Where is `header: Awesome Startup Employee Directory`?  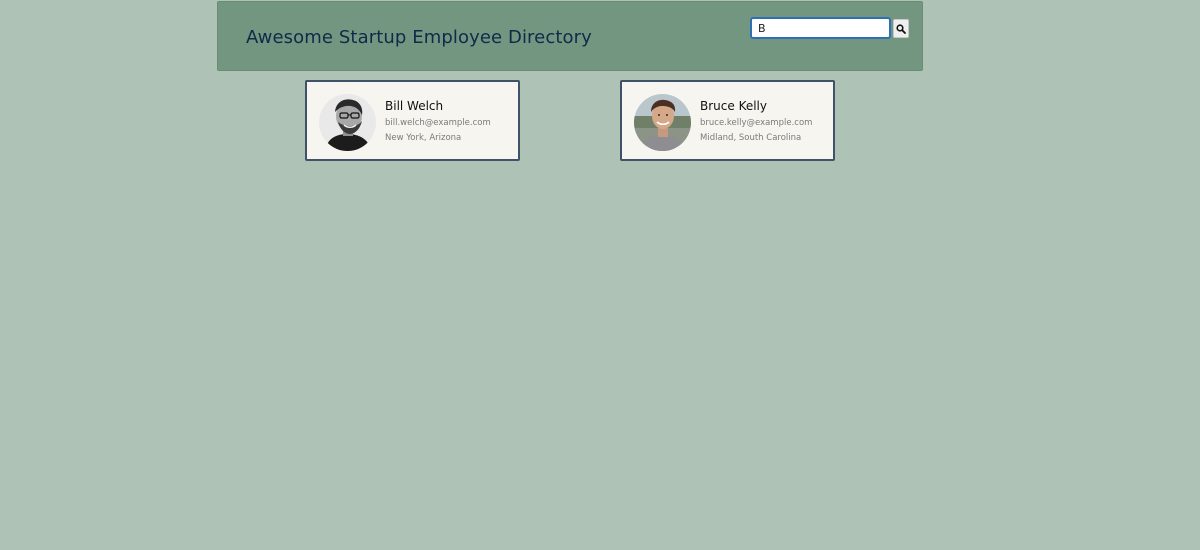
header: Awesome Startup Employee Directory is located at coordinates (570, 36).